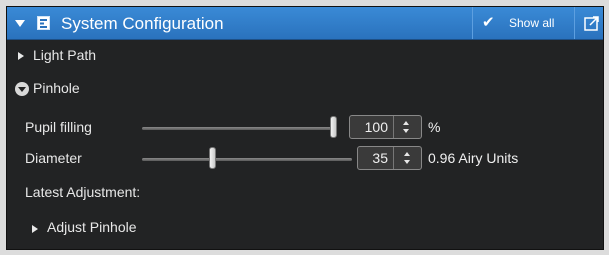 The height and width of the screenshot is (255, 609). I want to click on collapse-circle-icon, so click(22, 89).